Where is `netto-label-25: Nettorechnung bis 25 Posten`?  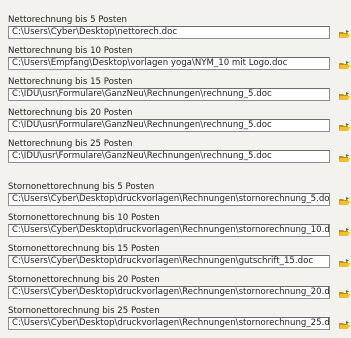
netto-label-25: Nettorechnung bis 25 Posten is located at coordinates (70, 144).